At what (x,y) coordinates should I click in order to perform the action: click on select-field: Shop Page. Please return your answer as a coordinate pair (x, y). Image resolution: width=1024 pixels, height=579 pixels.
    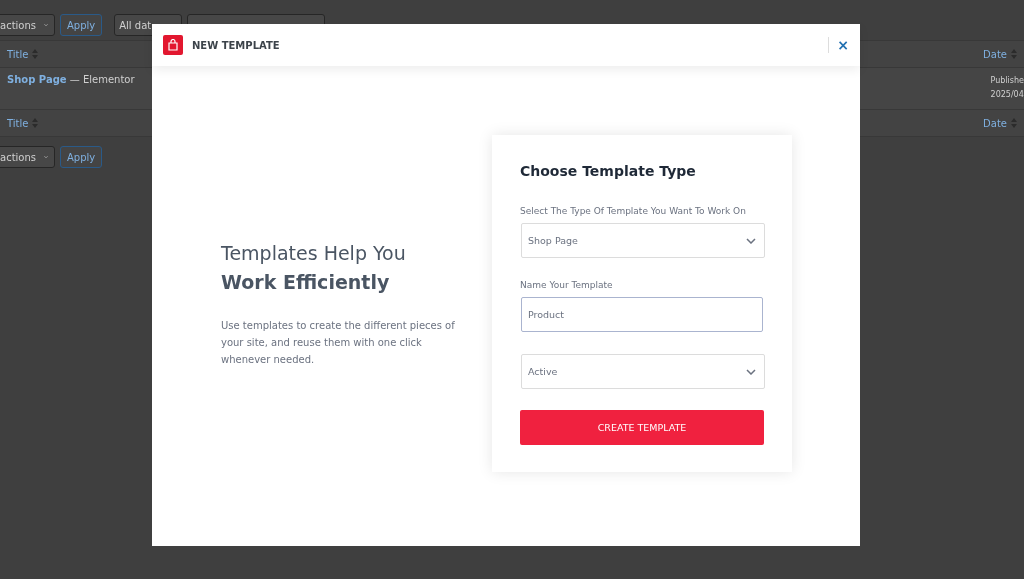
    Looking at the image, I should click on (643, 240).